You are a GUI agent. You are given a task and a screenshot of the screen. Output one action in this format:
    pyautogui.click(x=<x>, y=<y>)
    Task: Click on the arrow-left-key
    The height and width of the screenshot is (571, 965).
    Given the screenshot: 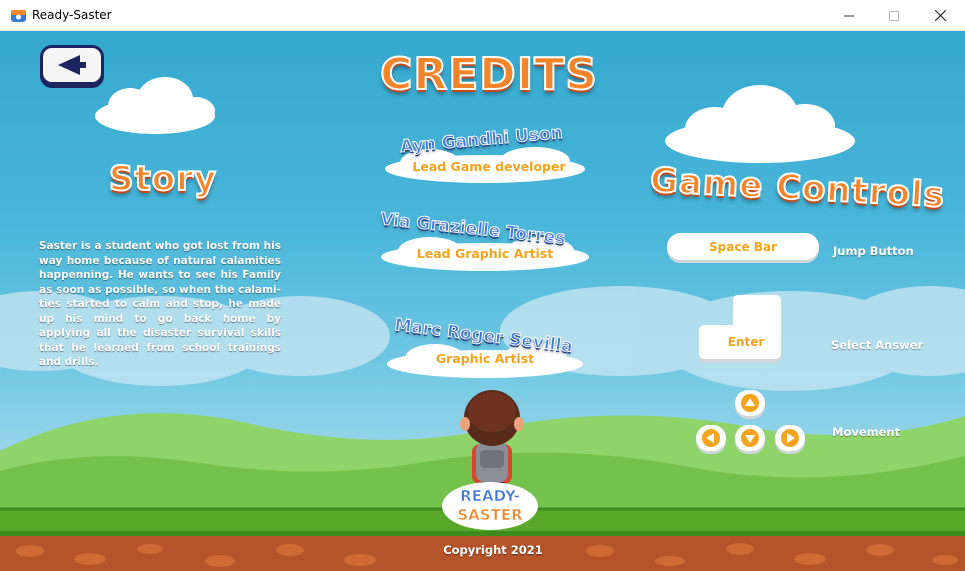 What is the action you would take?
    pyautogui.click(x=711, y=438)
    